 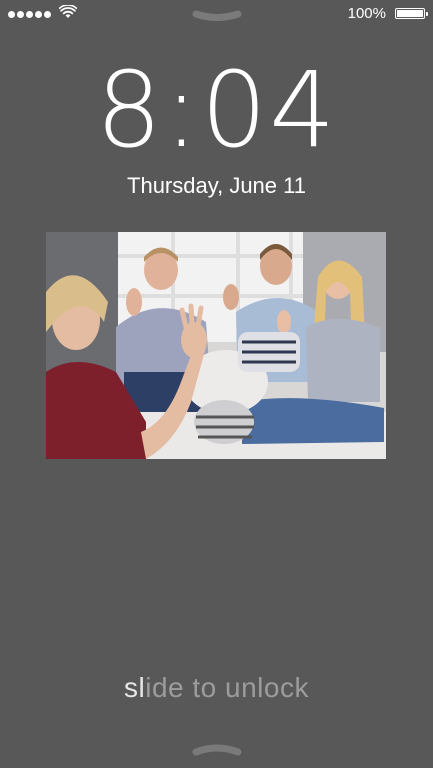 I want to click on lock-screen-date: Thursday, June 11, so click(x=216, y=185).